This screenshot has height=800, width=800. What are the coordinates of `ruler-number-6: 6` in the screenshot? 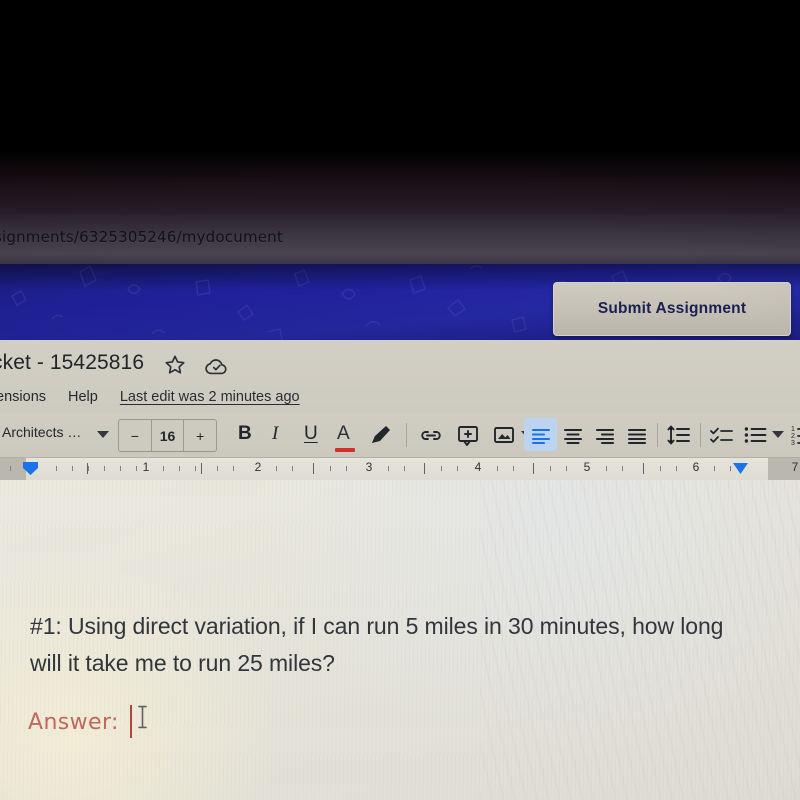 It's located at (696, 467).